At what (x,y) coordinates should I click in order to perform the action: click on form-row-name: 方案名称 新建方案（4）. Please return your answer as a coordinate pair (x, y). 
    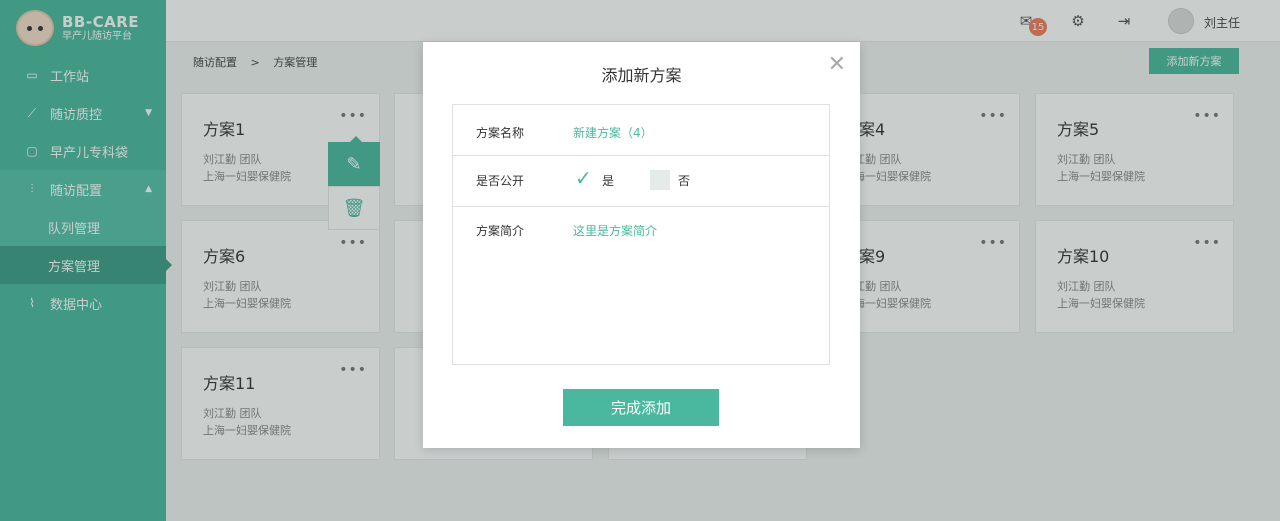
    Looking at the image, I should click on (641, 130).